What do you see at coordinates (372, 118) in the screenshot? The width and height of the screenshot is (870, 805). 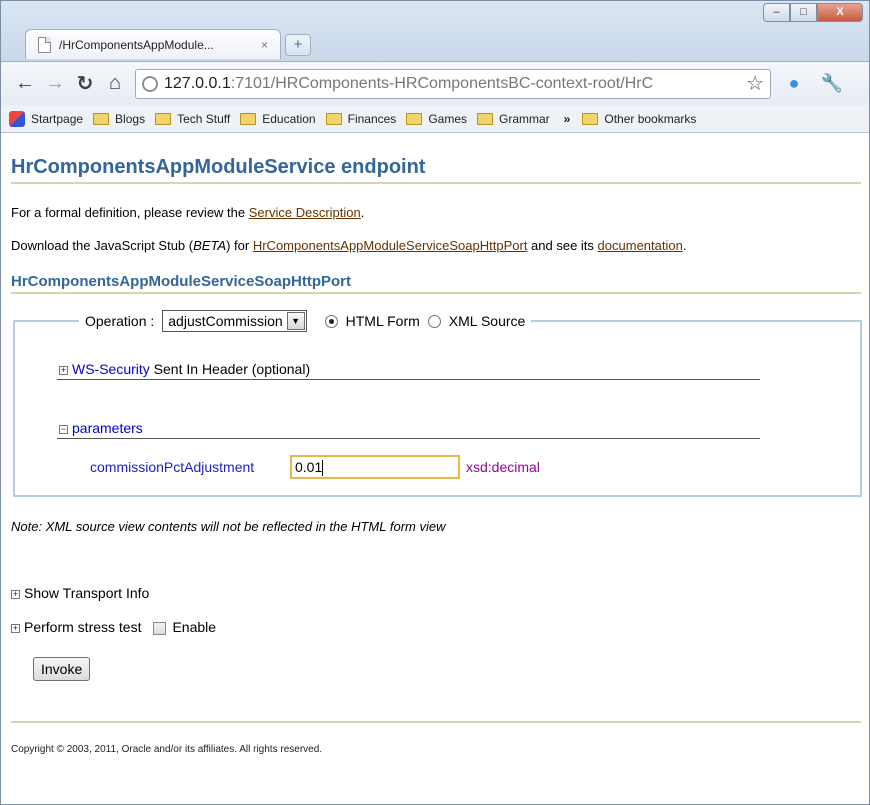 I see `bookmark-label: Finances` at bounding box center [372, 118].